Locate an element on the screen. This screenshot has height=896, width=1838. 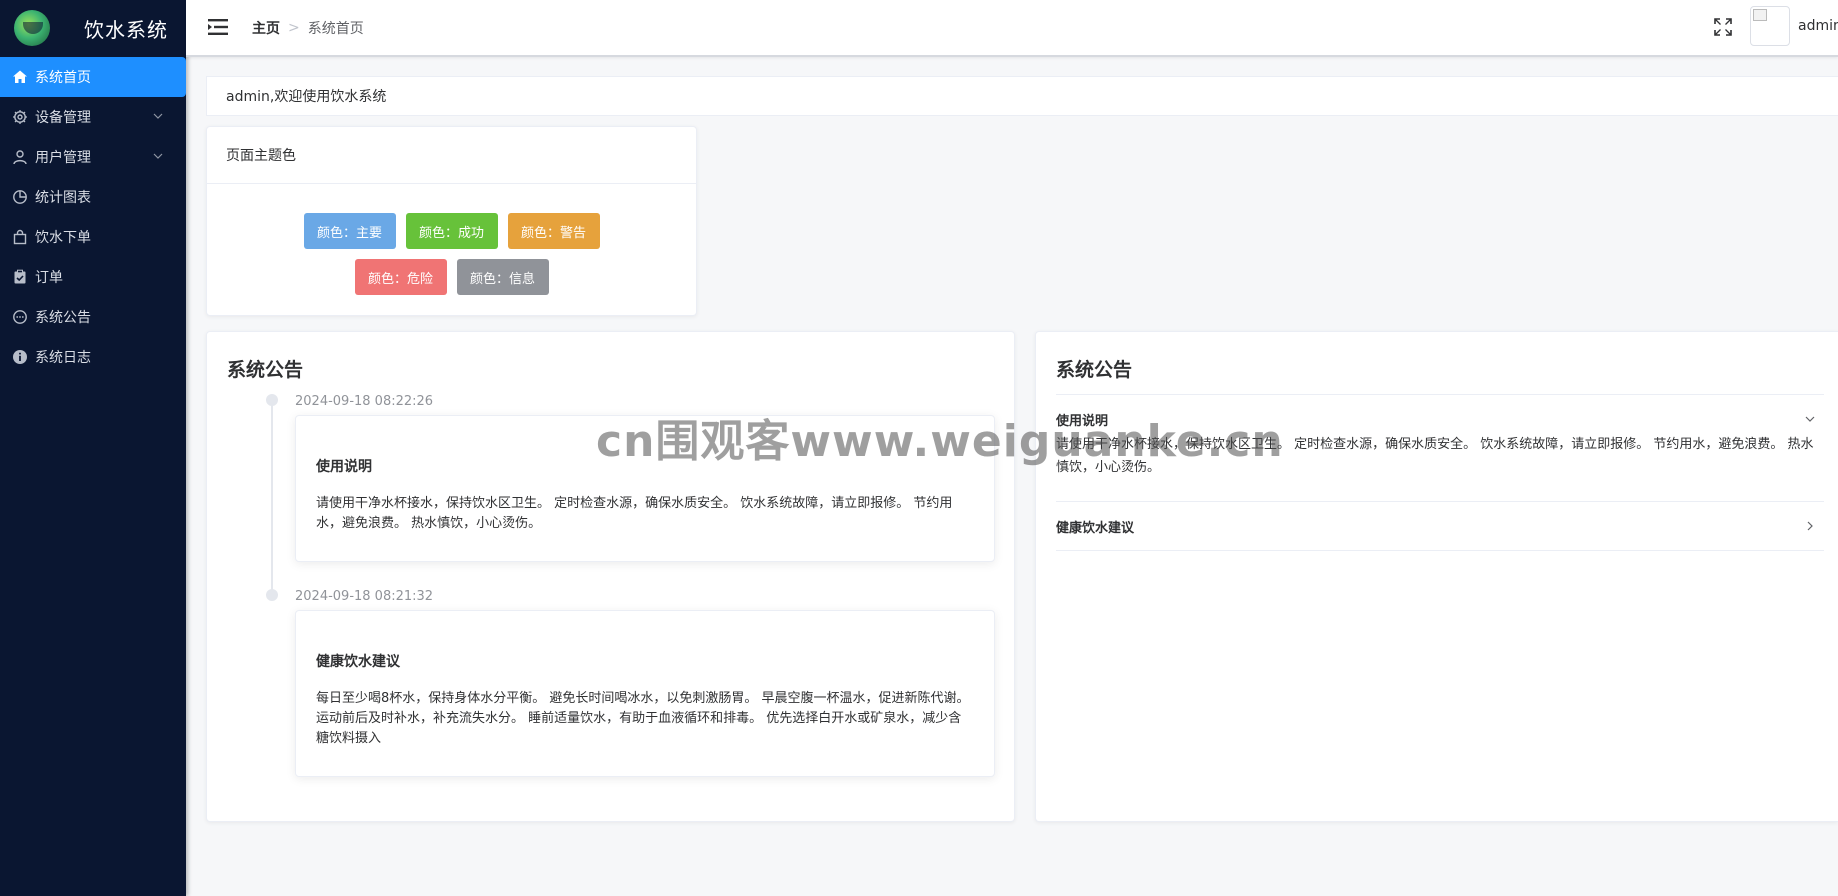
swatch-success: 颜色：成功 is located at coordinates (451, 231).